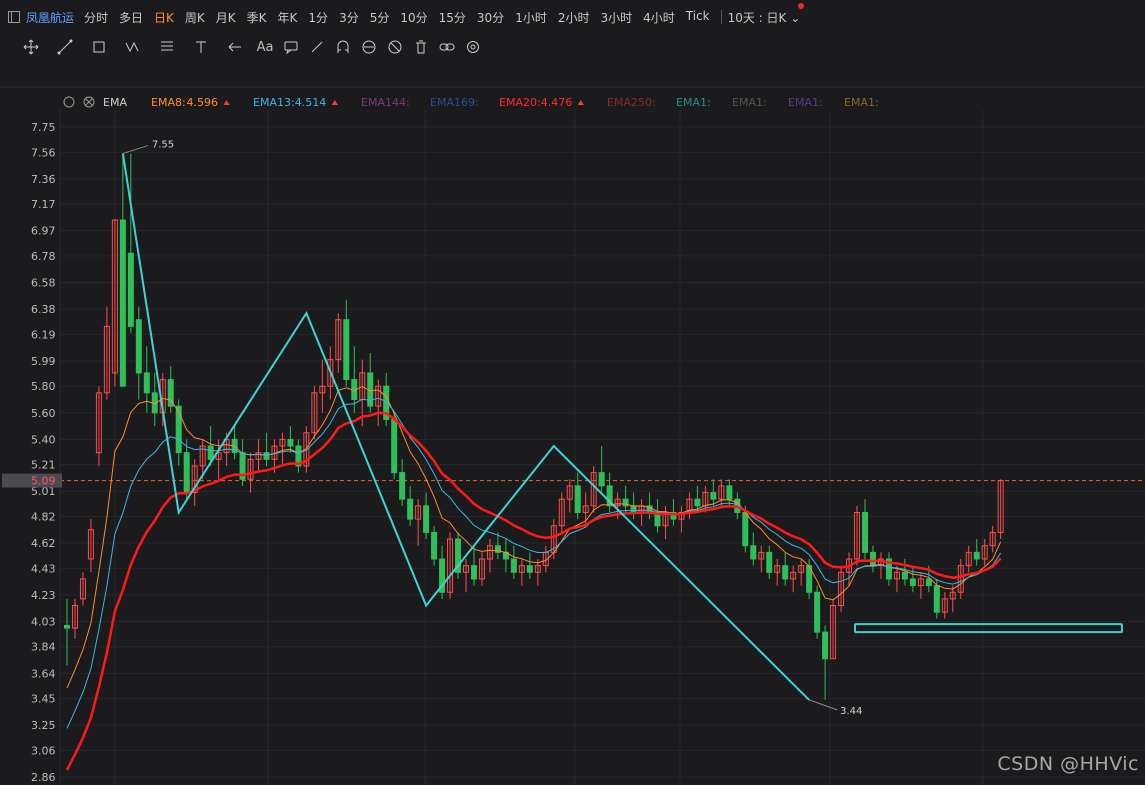 The width and height of the screenshot is (1145, 785). Describe the element at coordinates (43, 750) in the screenshot. I see `price-tick: 3.06` at that location.